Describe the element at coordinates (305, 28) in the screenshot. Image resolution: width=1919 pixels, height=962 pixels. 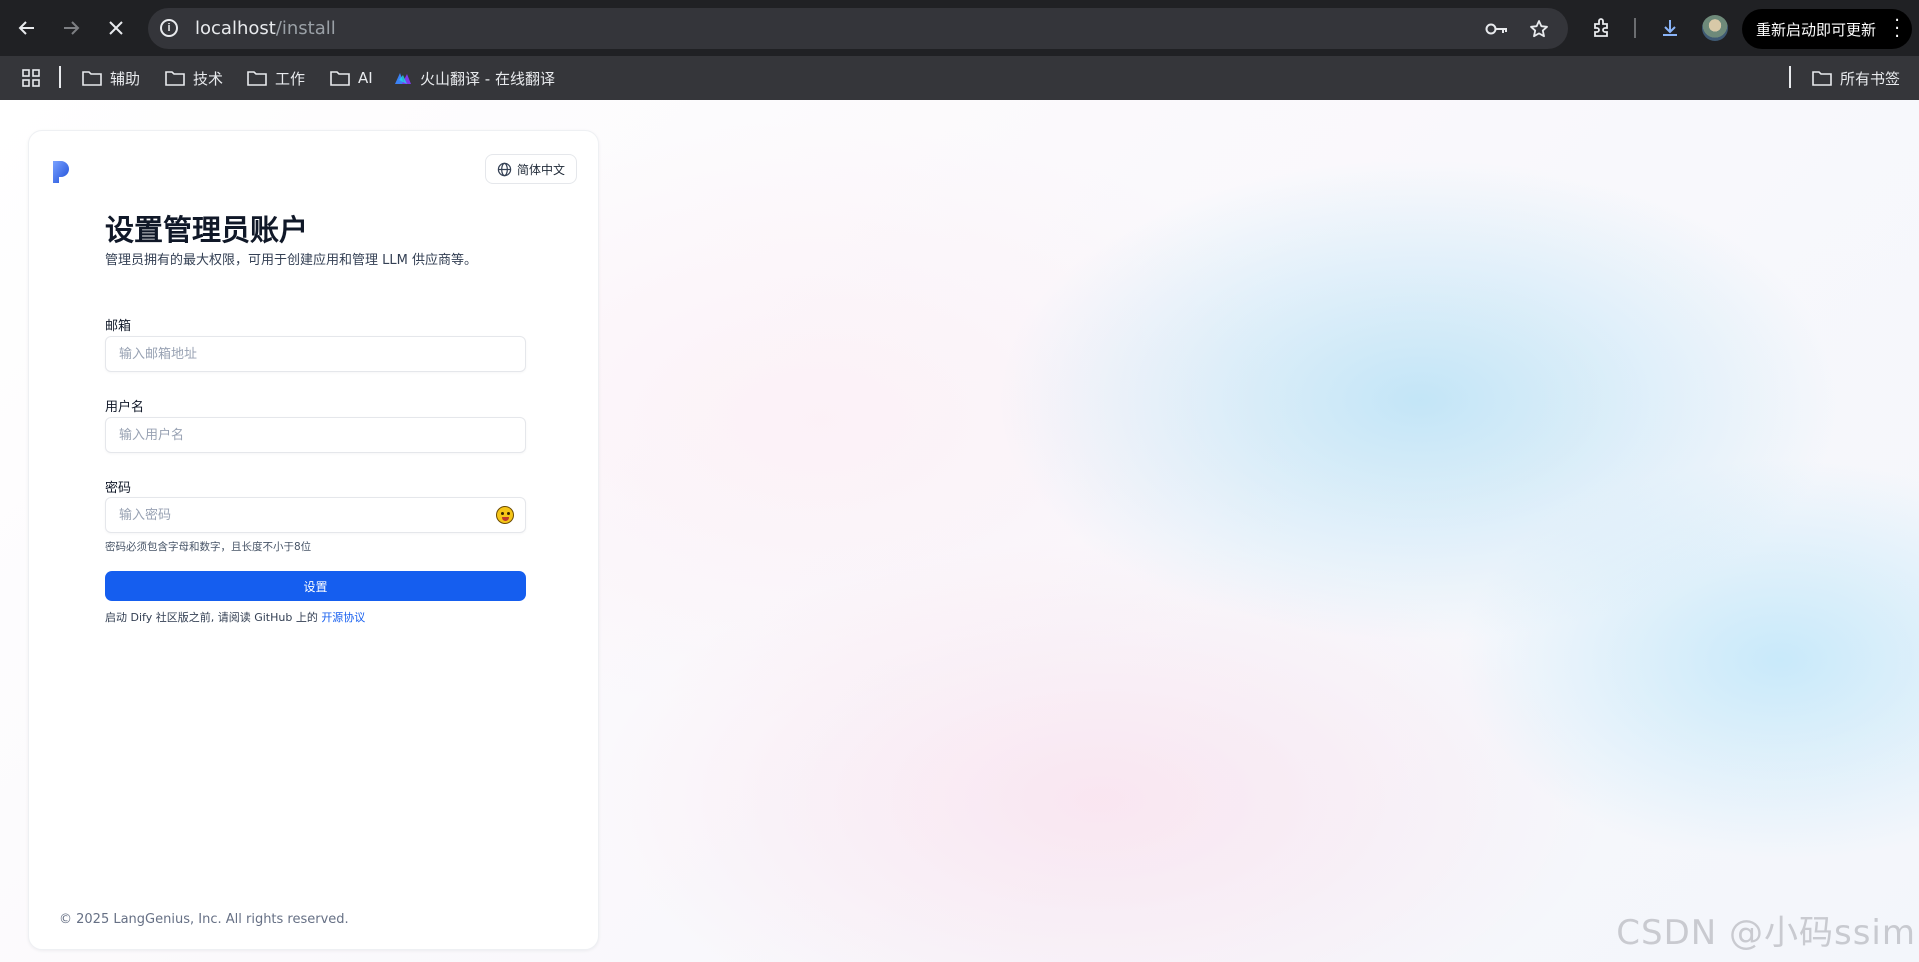
I see `url-path: /install` at that location.